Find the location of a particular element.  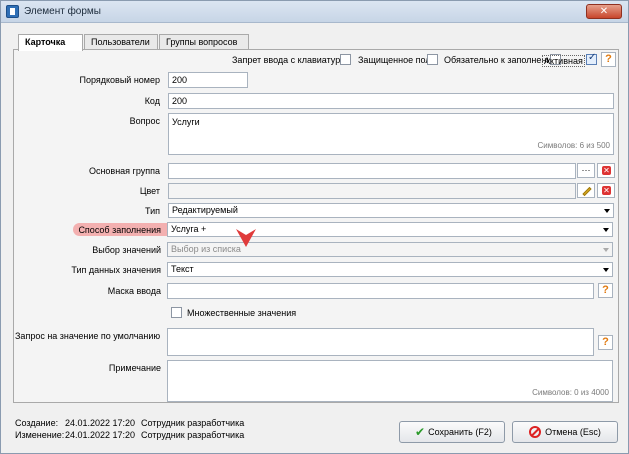

created-label: Создание: is located at coordinates (37, 423).